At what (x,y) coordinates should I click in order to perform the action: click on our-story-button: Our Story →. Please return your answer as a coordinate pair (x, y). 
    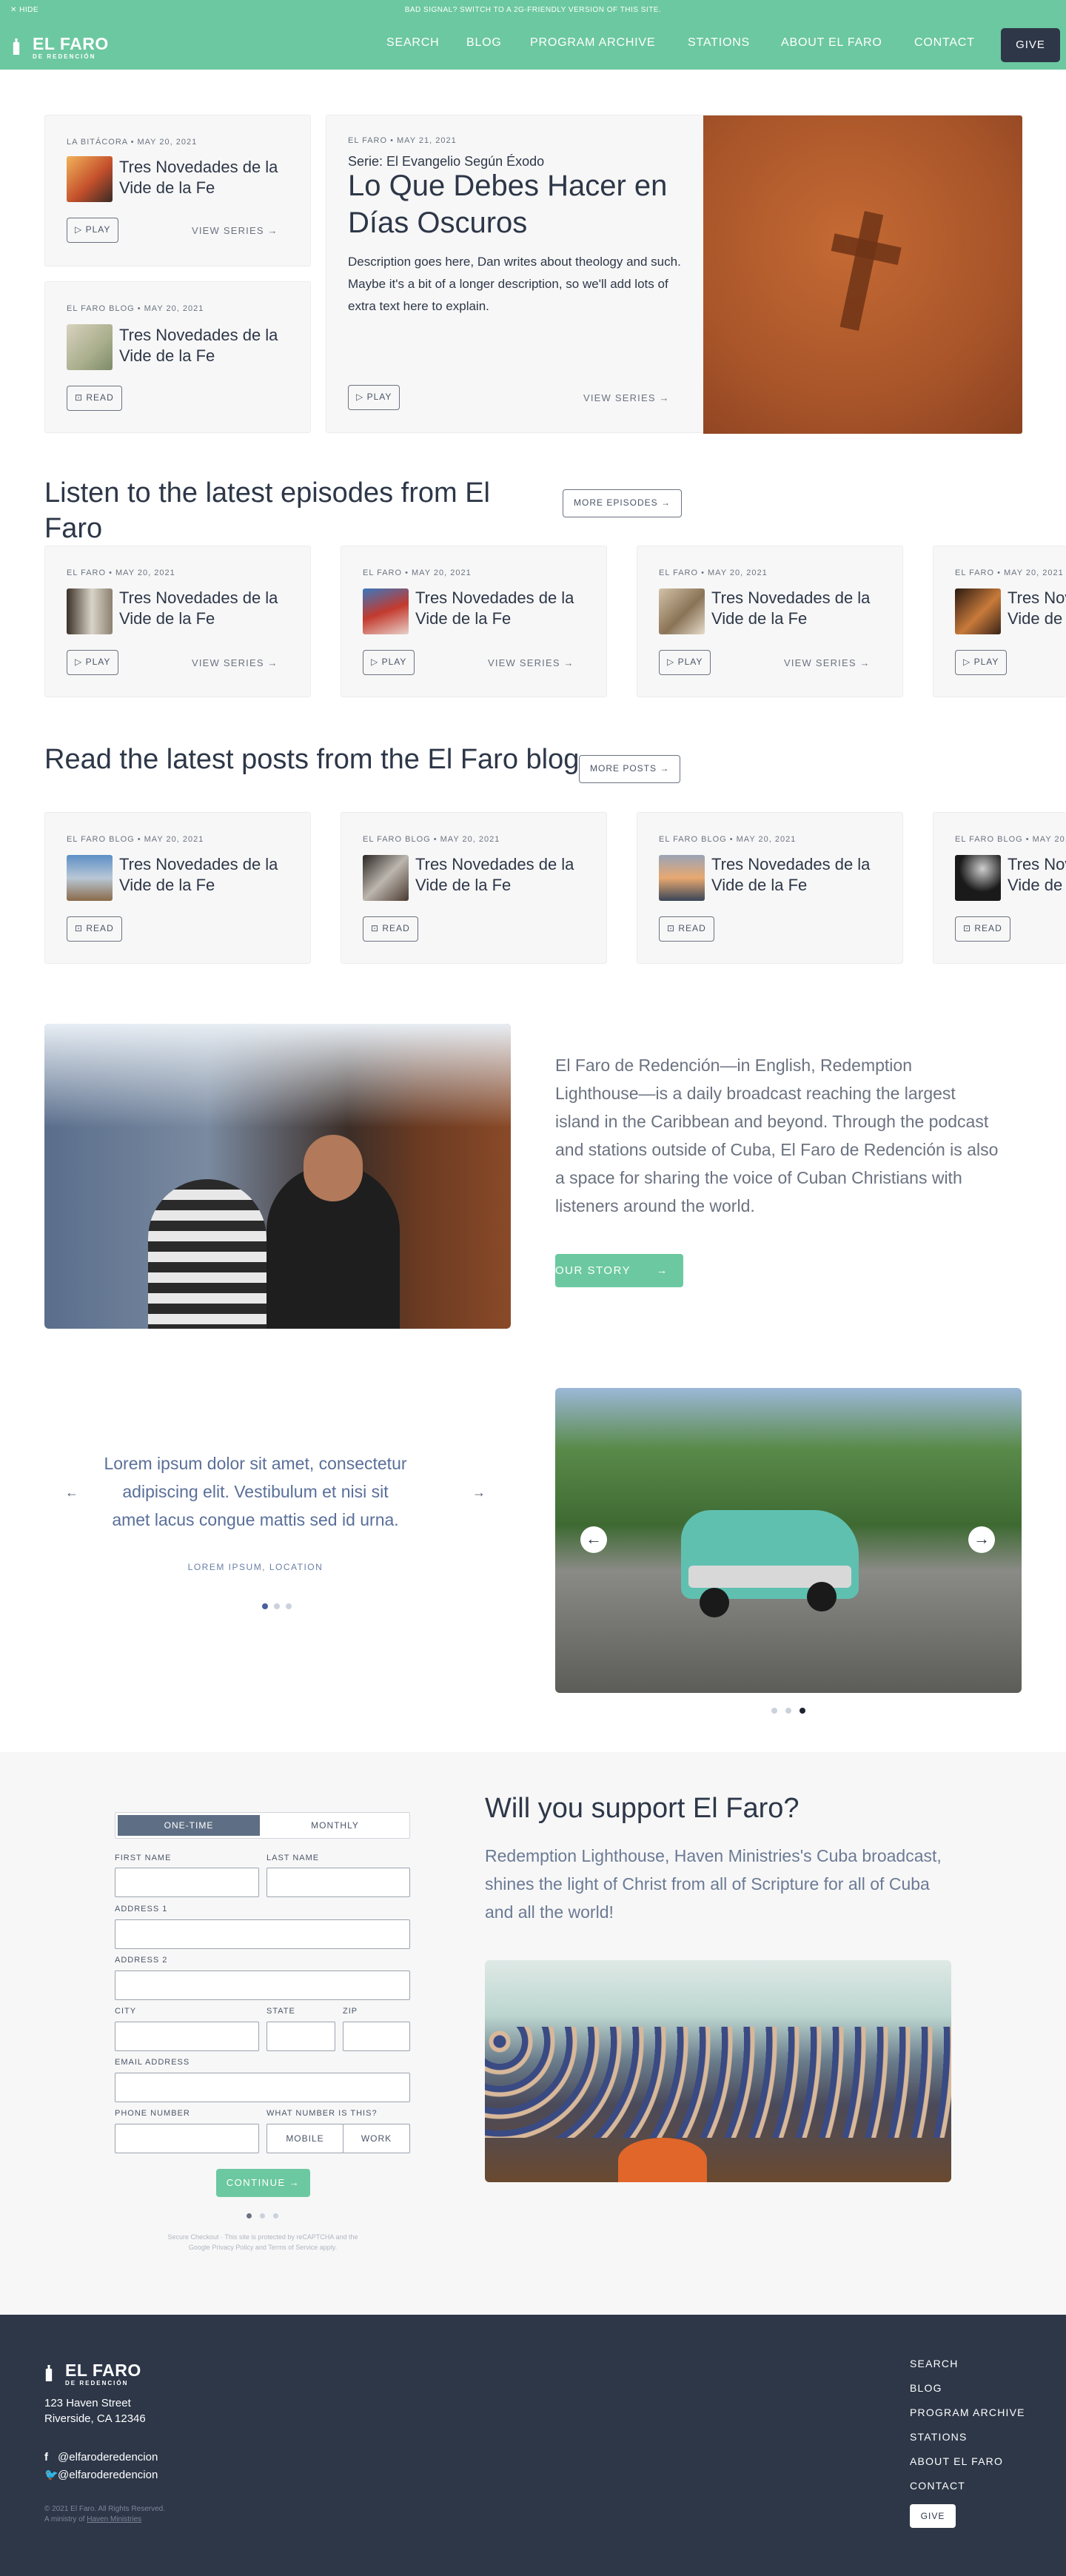
    Looking at the image, I should click on (619, 1270).